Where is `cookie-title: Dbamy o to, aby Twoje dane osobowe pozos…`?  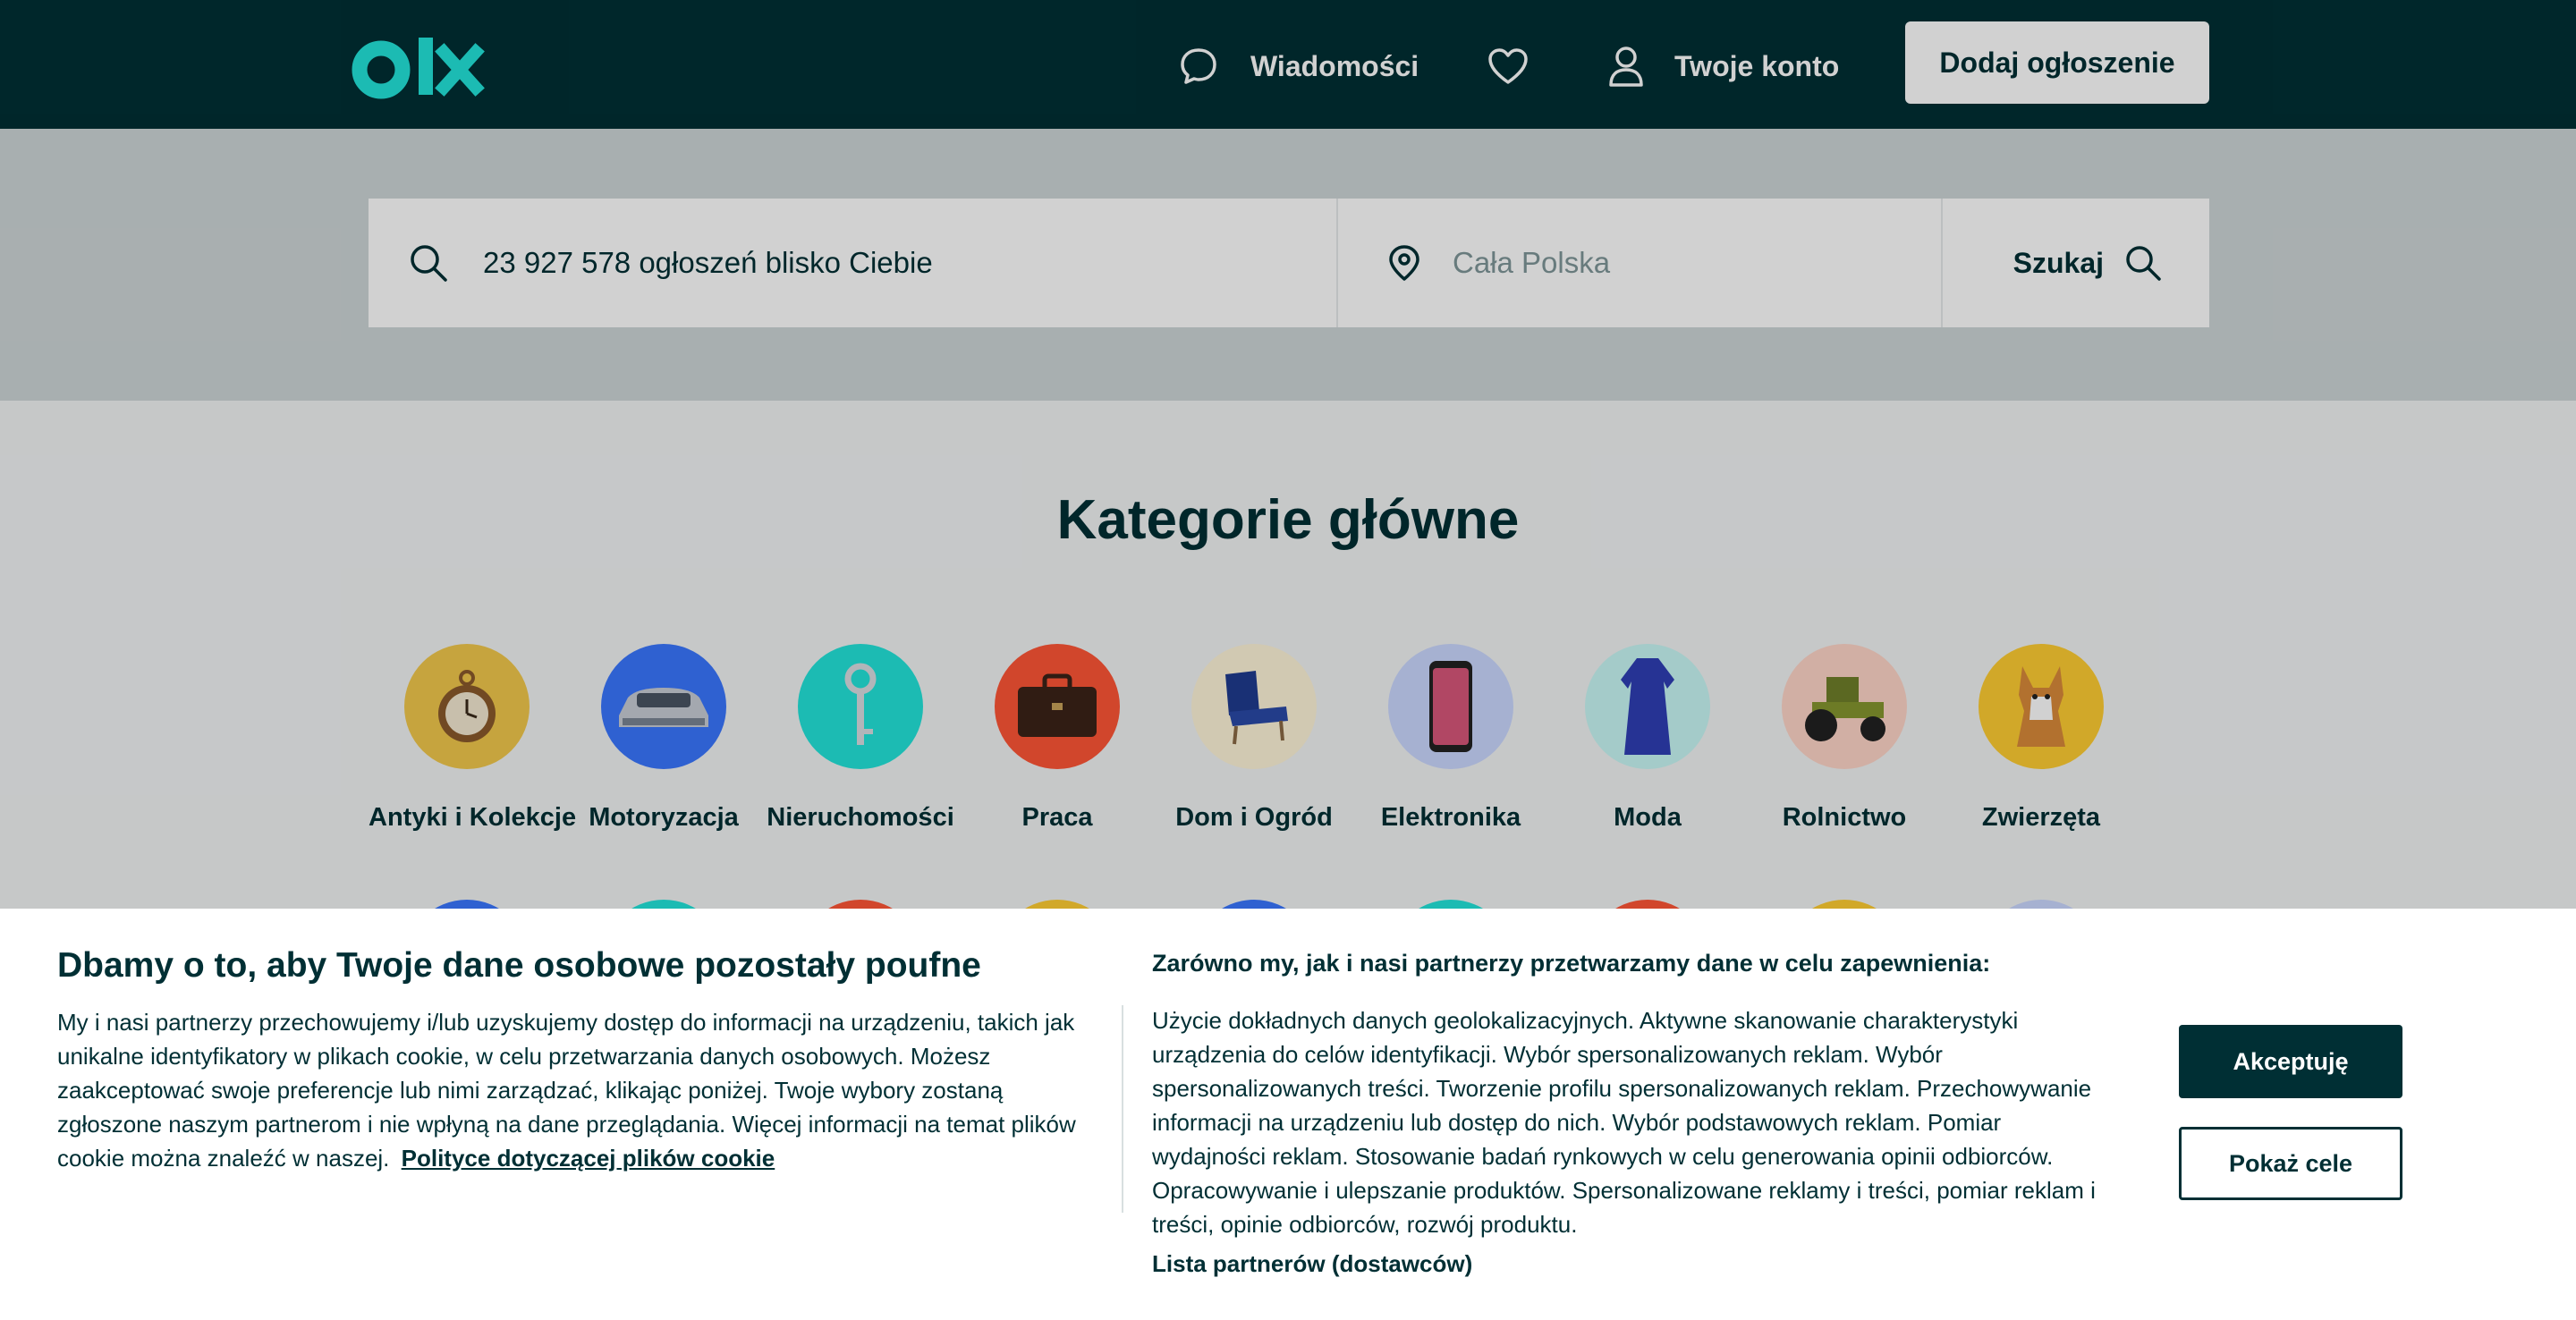
cookie-title: Dbamy o to, aby Twoje dane osobowe pozos… is located at coordinates (519, 965).